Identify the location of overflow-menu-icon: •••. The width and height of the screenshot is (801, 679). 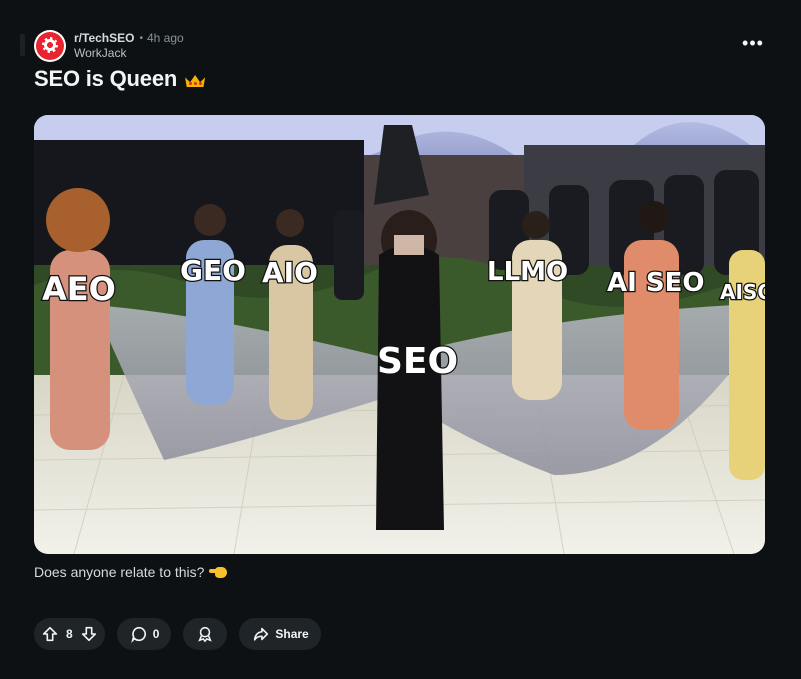
(753, 44).